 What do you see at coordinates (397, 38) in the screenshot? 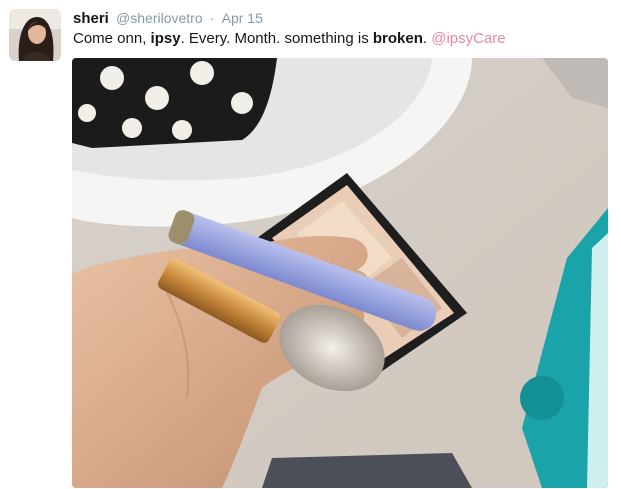
I see `tweet-text-bold: broken` at bounding box center [397, 38].